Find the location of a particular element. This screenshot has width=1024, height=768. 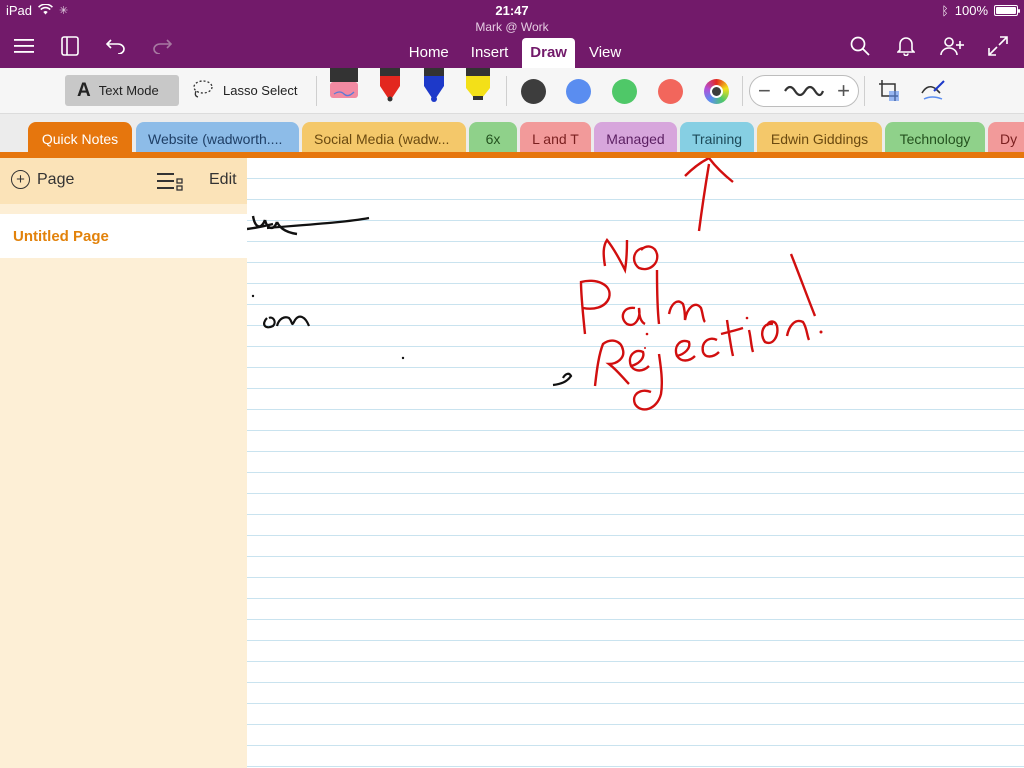

status-time: 21:47 is located at coordinates (512, 10).